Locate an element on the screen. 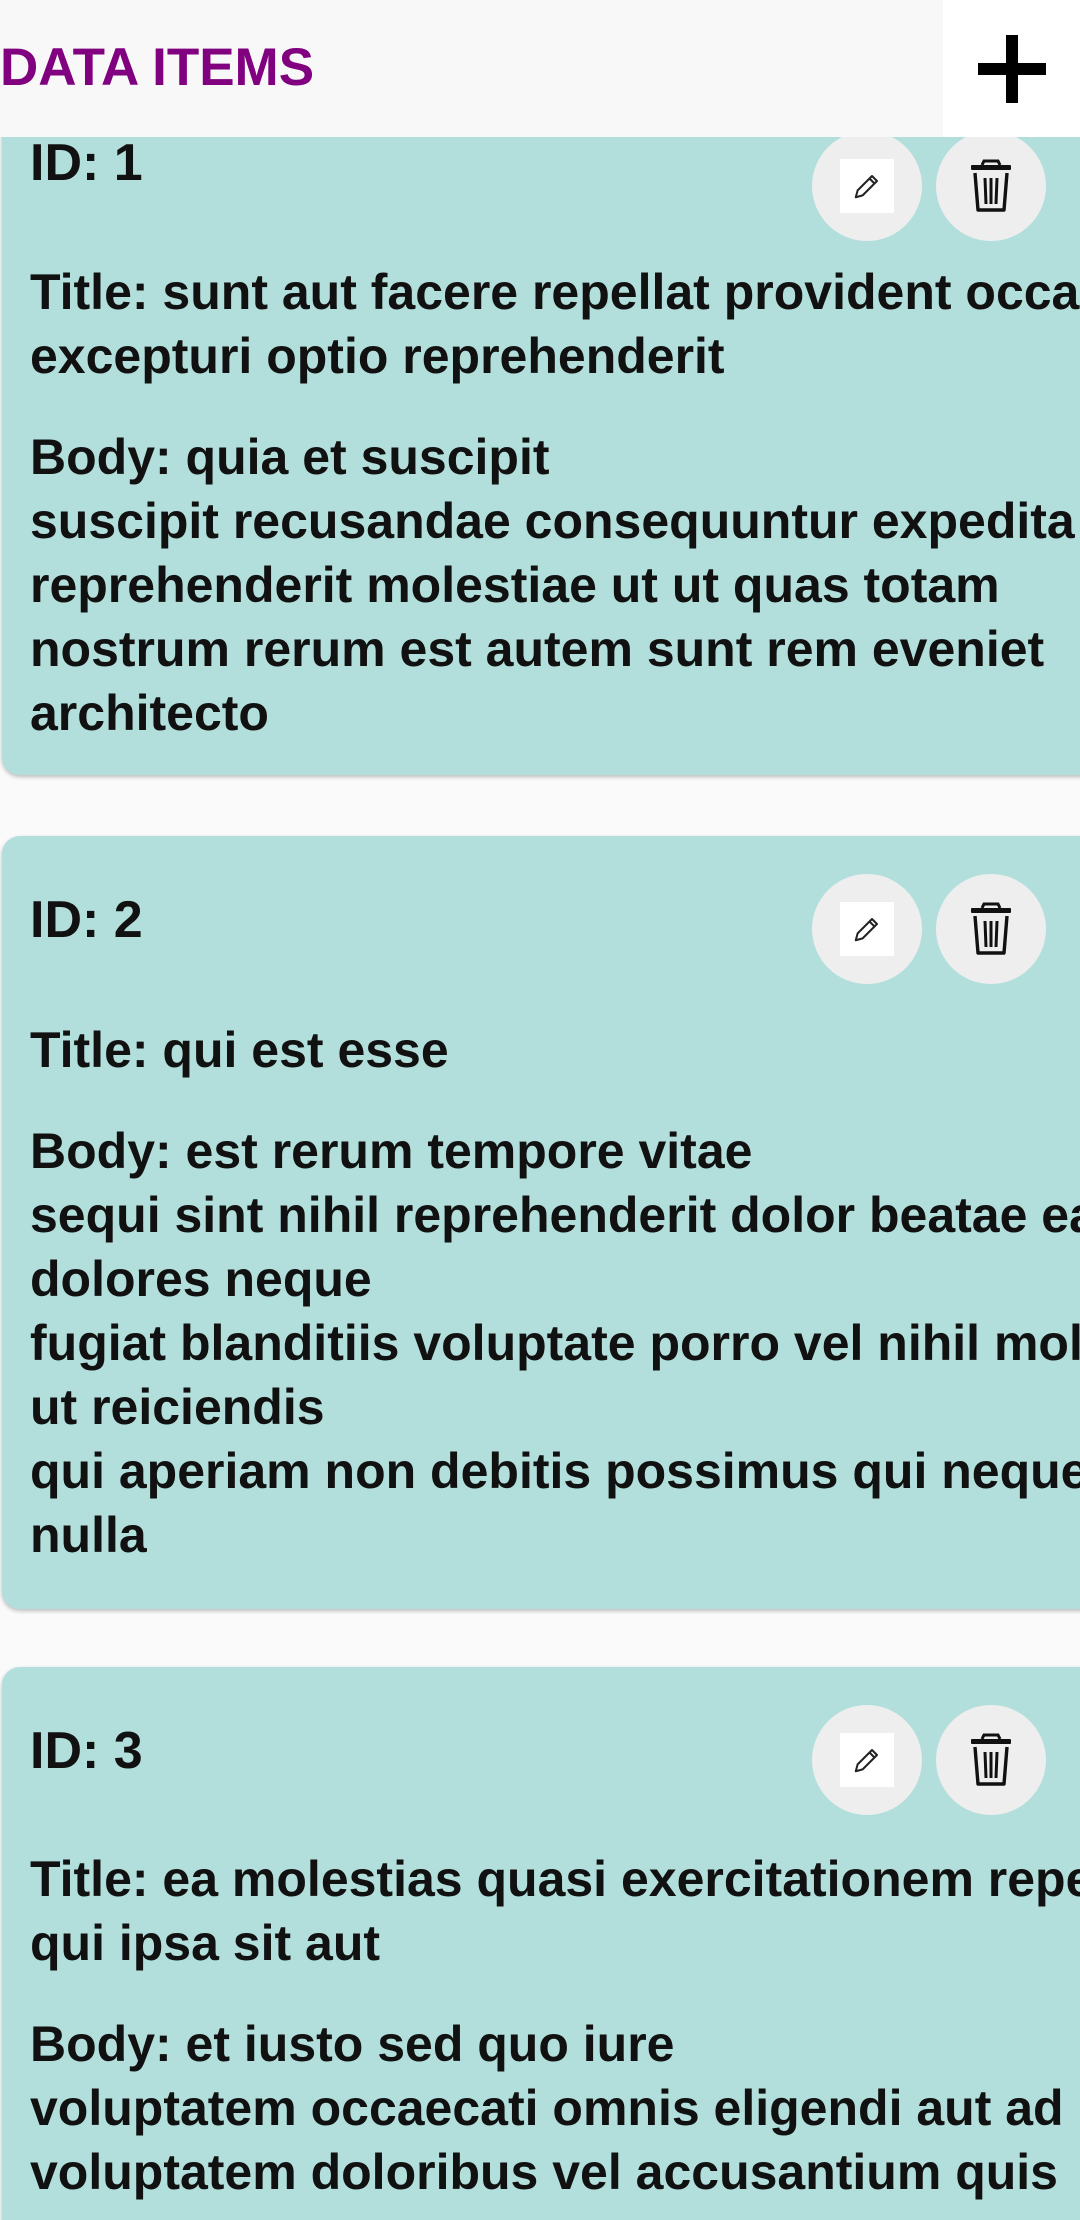 This screenshot has width=1080, height=2220. app-header: DATA ITEMS is located at coordinates (540, 68).